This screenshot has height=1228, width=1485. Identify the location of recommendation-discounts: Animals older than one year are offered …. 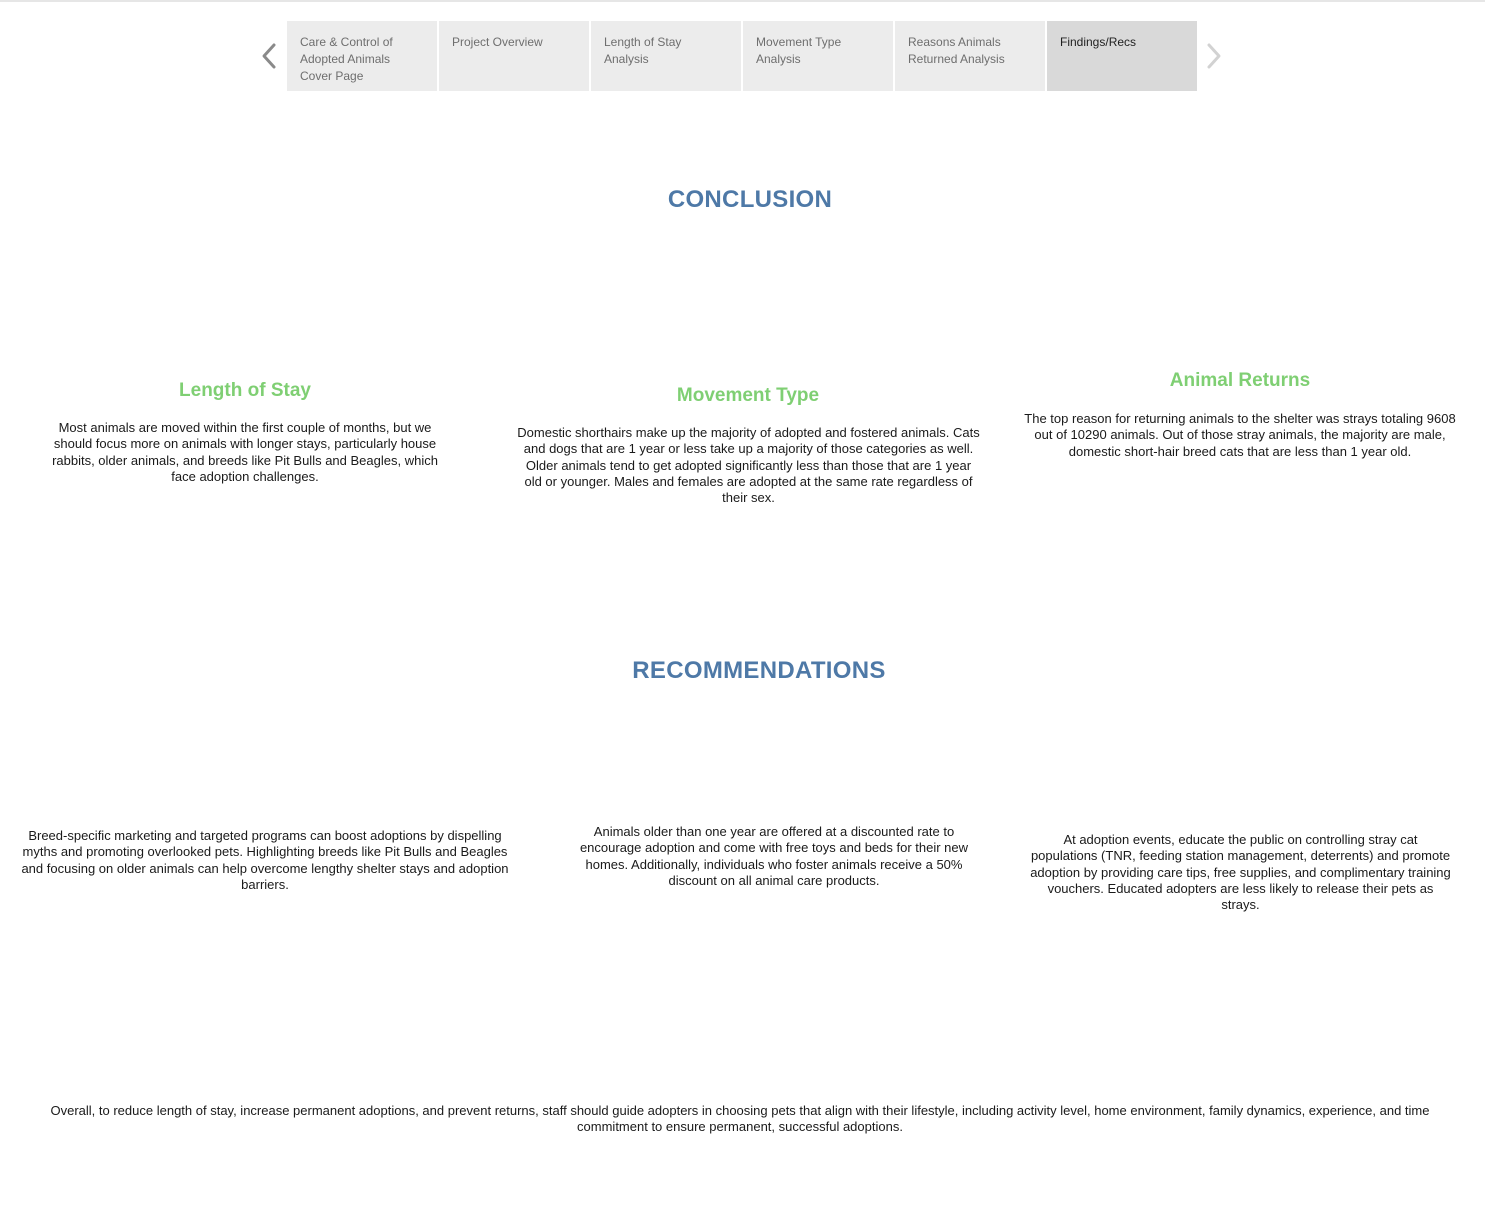
(774, 856).